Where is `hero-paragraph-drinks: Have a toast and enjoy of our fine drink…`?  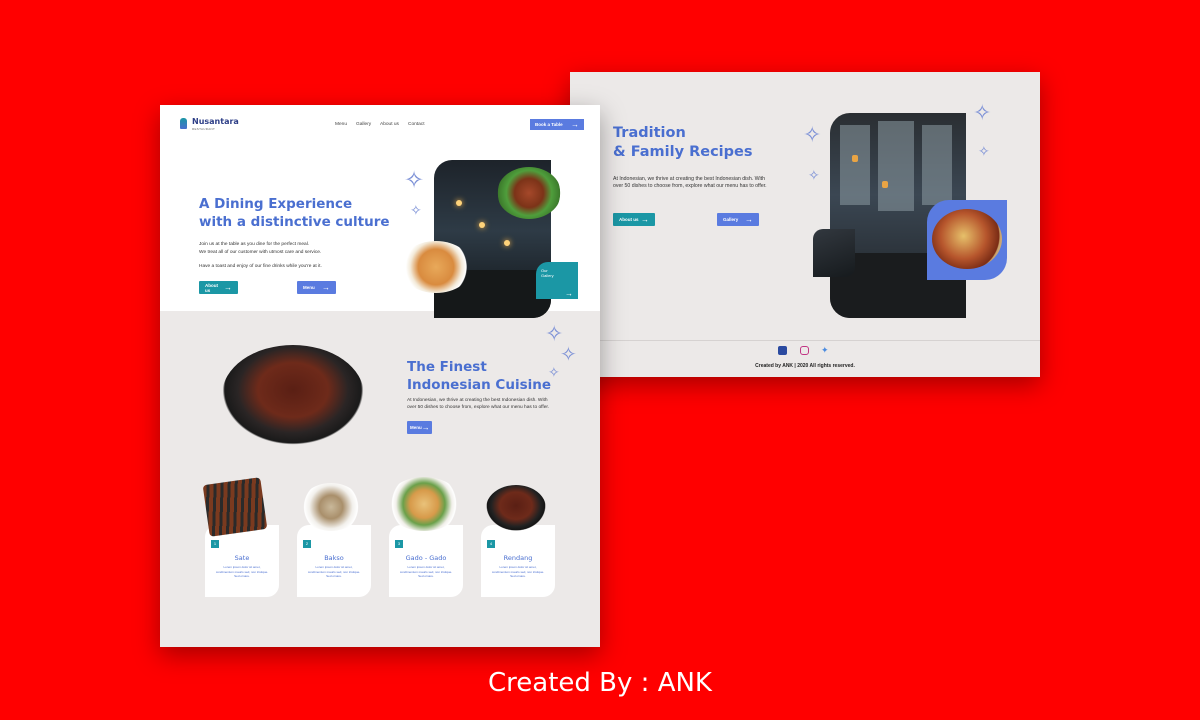 hero-paragraph-drinks: Have a toast and enjoy of our fine drink… is located at coordinates (260, 266).